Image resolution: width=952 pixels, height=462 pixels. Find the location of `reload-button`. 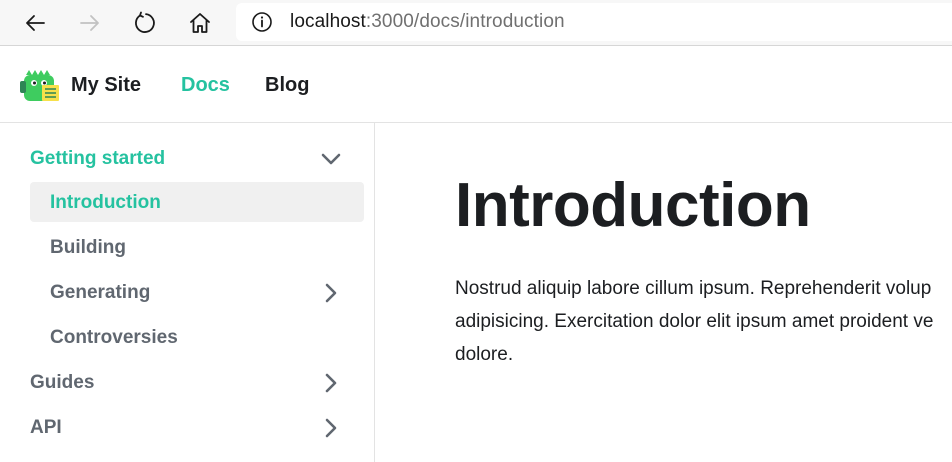

reload-button is located at coordinates (145, 23).